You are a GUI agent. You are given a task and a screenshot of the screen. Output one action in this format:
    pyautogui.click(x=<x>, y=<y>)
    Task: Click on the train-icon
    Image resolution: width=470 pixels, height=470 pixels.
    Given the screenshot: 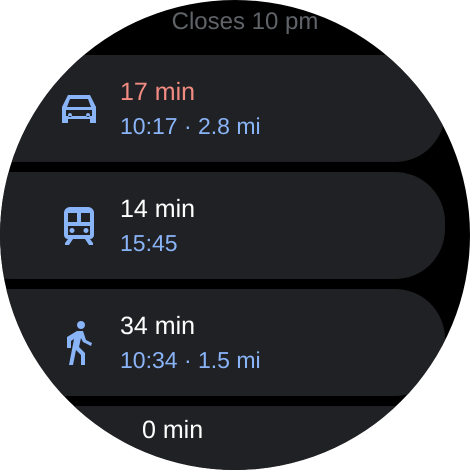 What is the action you would take?
    pyautogui.click(x=79, y=225)
    